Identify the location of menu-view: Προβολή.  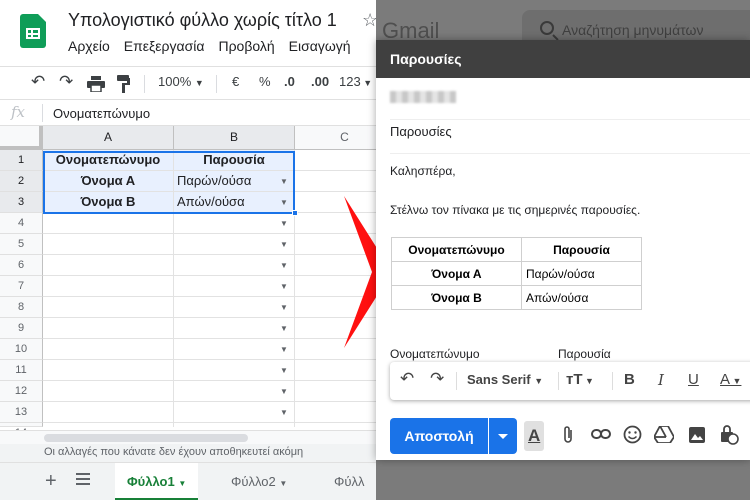
(246, 46).